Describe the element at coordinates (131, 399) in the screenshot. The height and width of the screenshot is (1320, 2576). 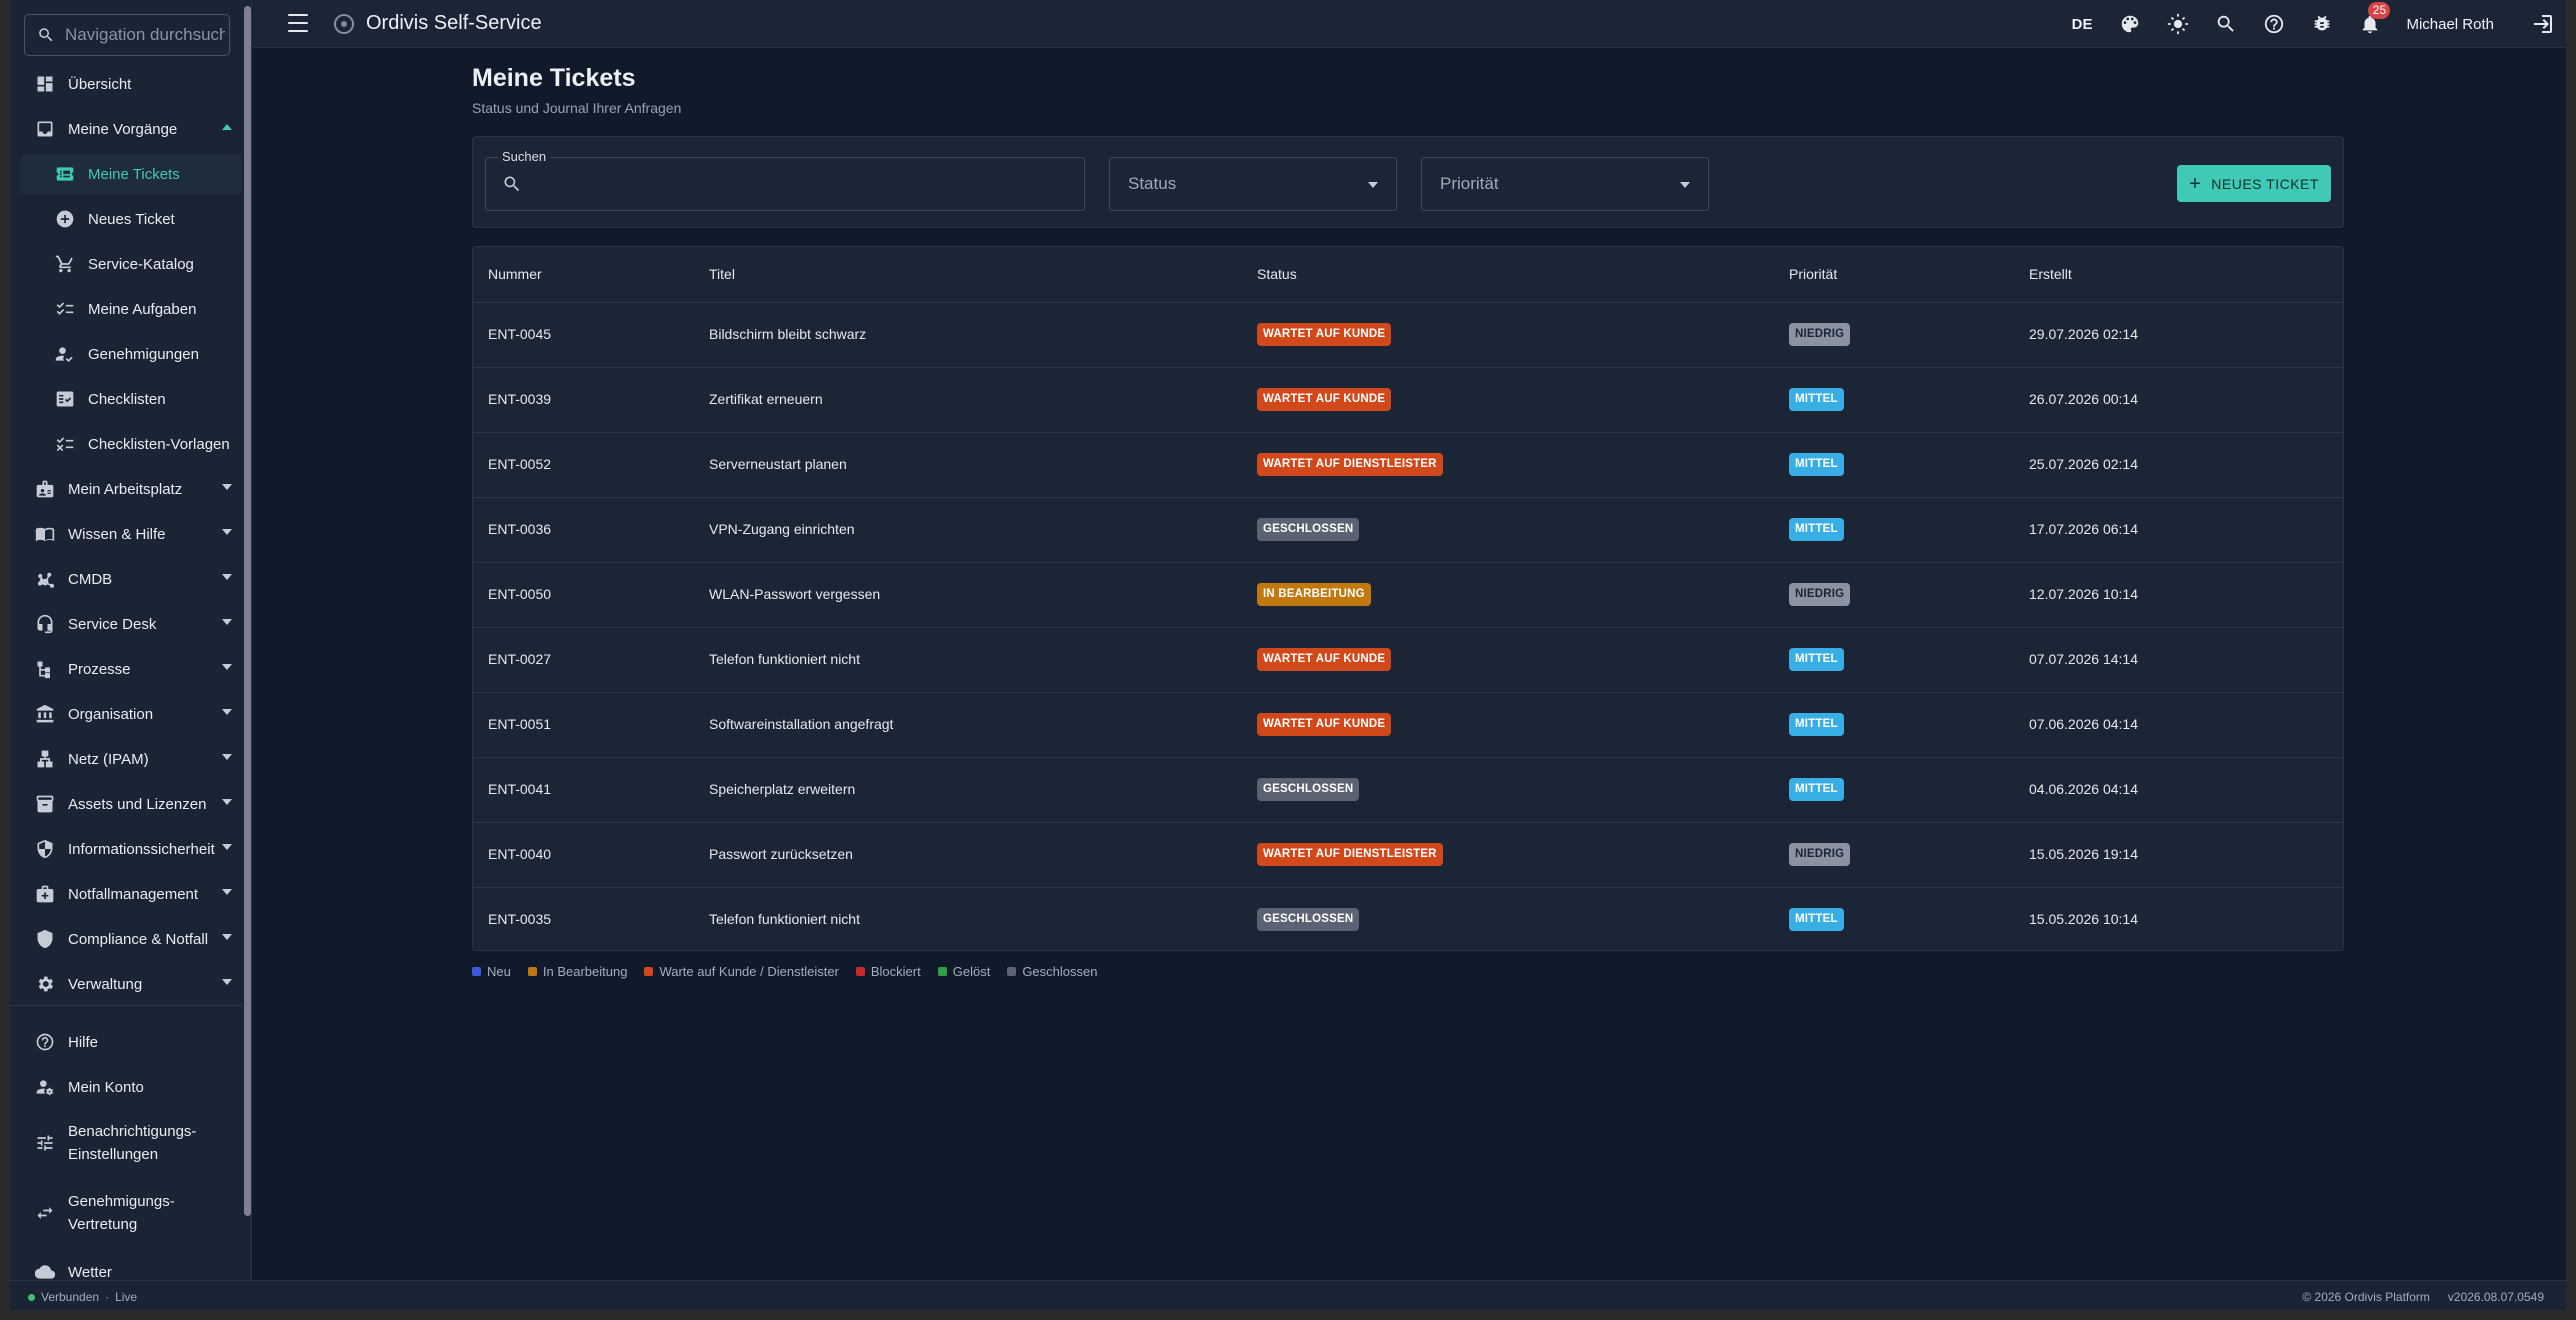
I see `sidebar-item-8: Checklisten` at that location.